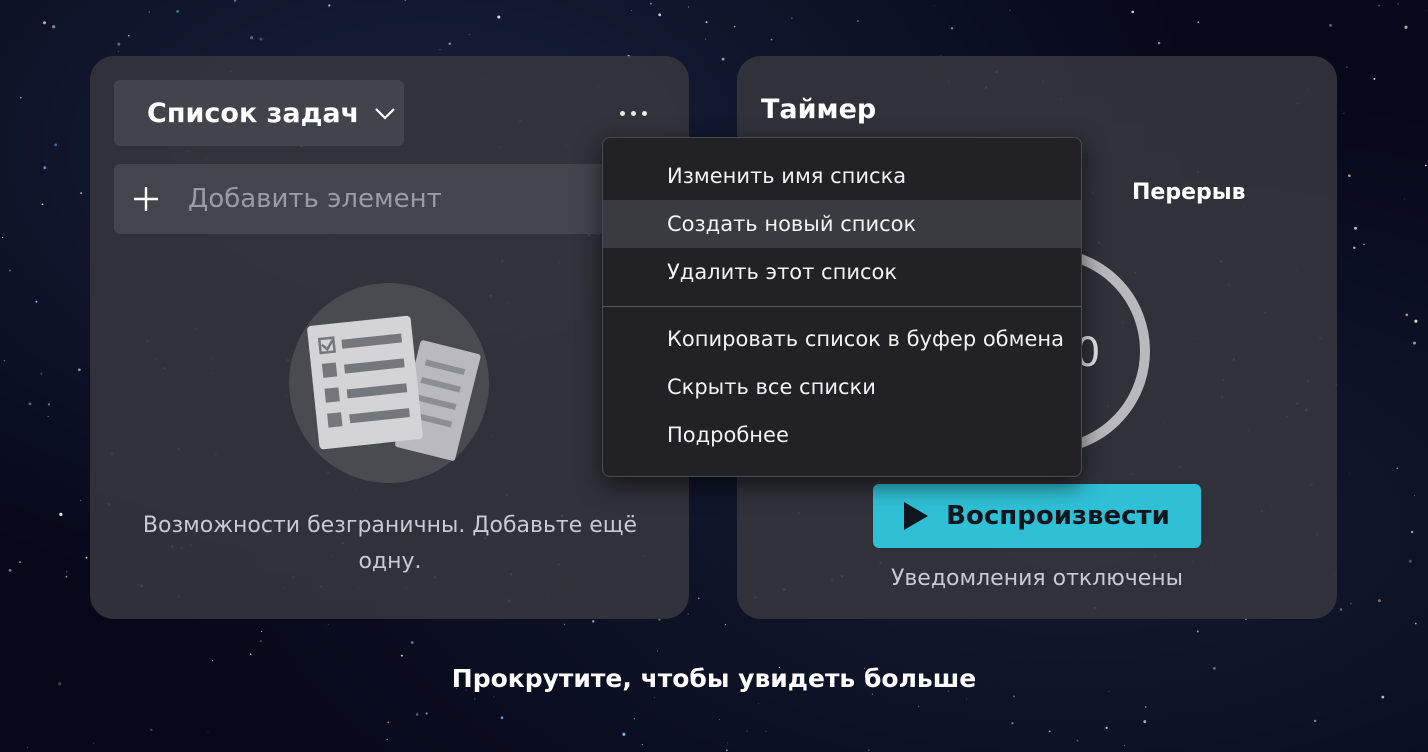 The image size is (1428, 752). What do you see at coordinates (842, 435) in the screenshot?
I see `menu-item-more-info: Подробнее` at bounding box center [842, 435].